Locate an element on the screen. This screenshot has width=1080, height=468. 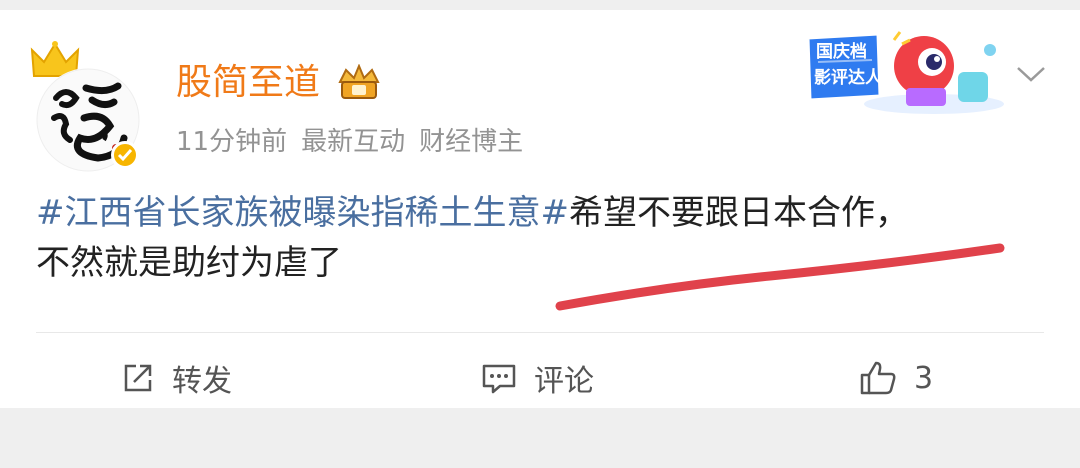
verified-badge-icon is located at coordinates (125, 155).